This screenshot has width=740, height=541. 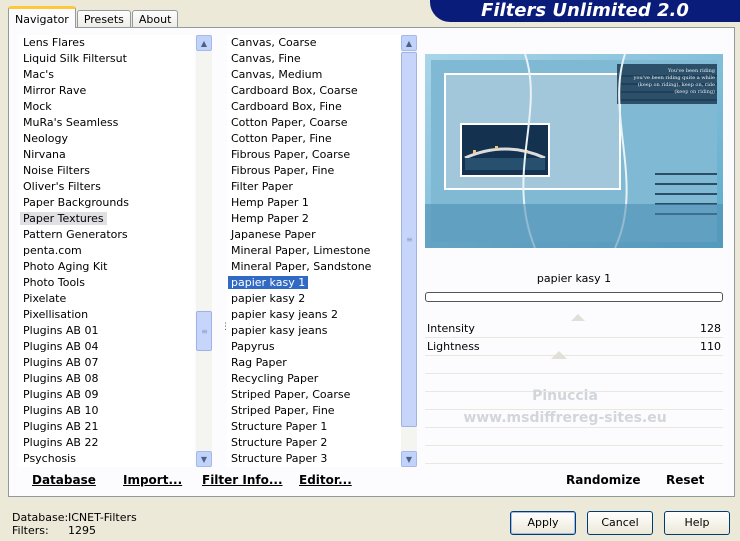 What do you see at coordinates (204, 251) in the screenshot?
I see `category-scrollbar: ▲ ≡ ▼` at bounding box center [204, 251].